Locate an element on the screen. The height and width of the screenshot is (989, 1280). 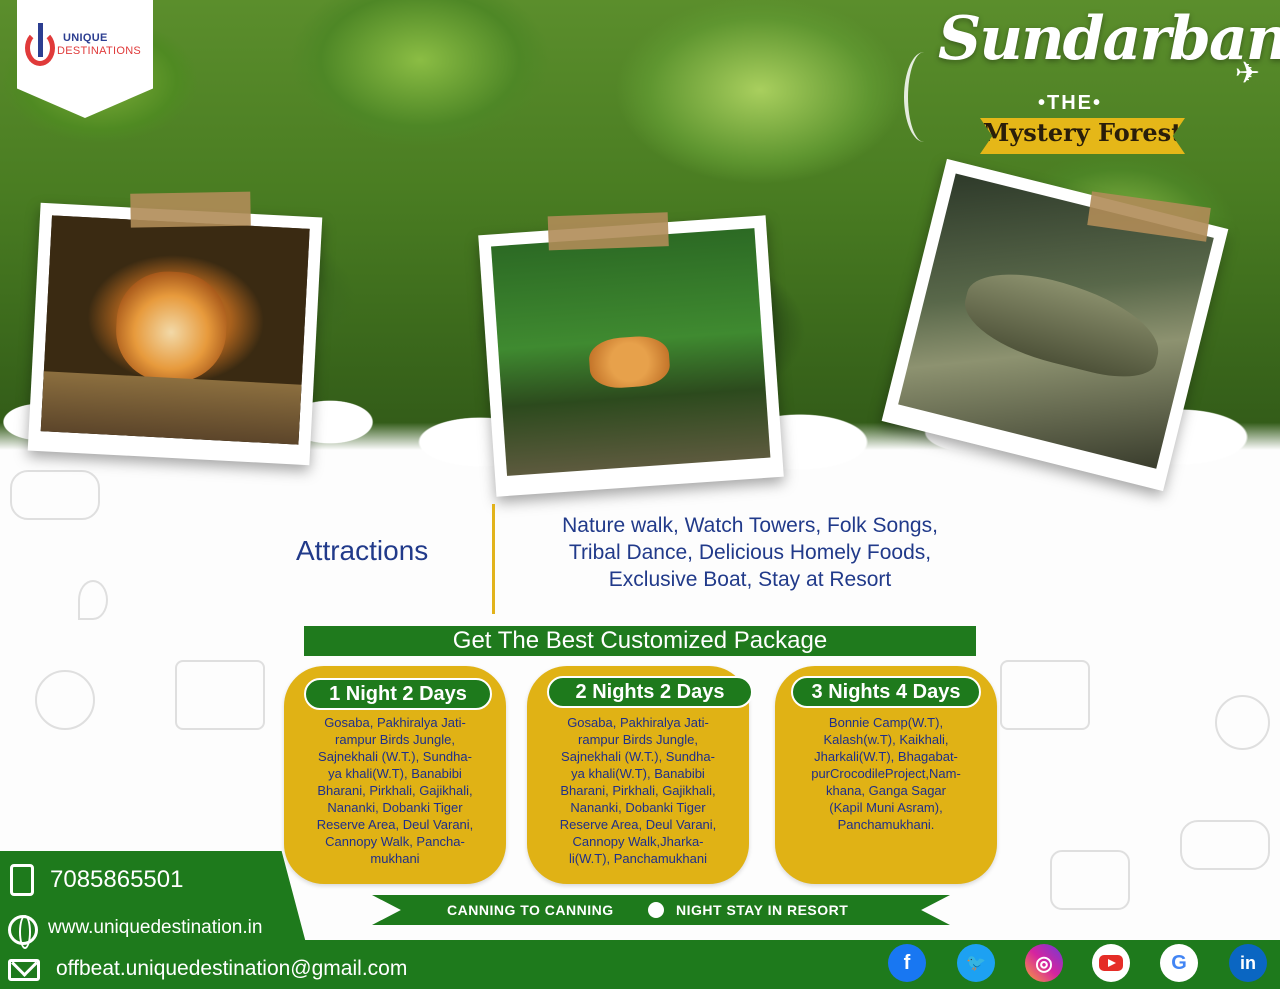
camera-doodle is located at coordinates (1090, 880).